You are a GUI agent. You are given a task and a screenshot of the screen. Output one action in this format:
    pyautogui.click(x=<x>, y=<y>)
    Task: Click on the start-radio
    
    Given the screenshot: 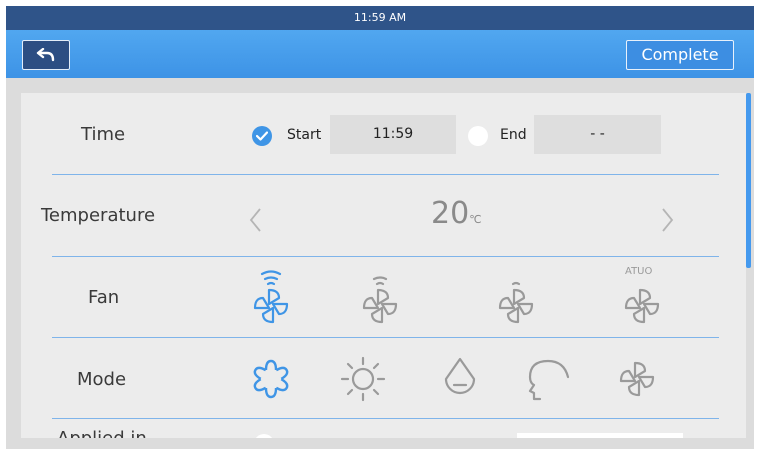 What is the action you would take?
    pyautogui.click(x=262, y=136)
    